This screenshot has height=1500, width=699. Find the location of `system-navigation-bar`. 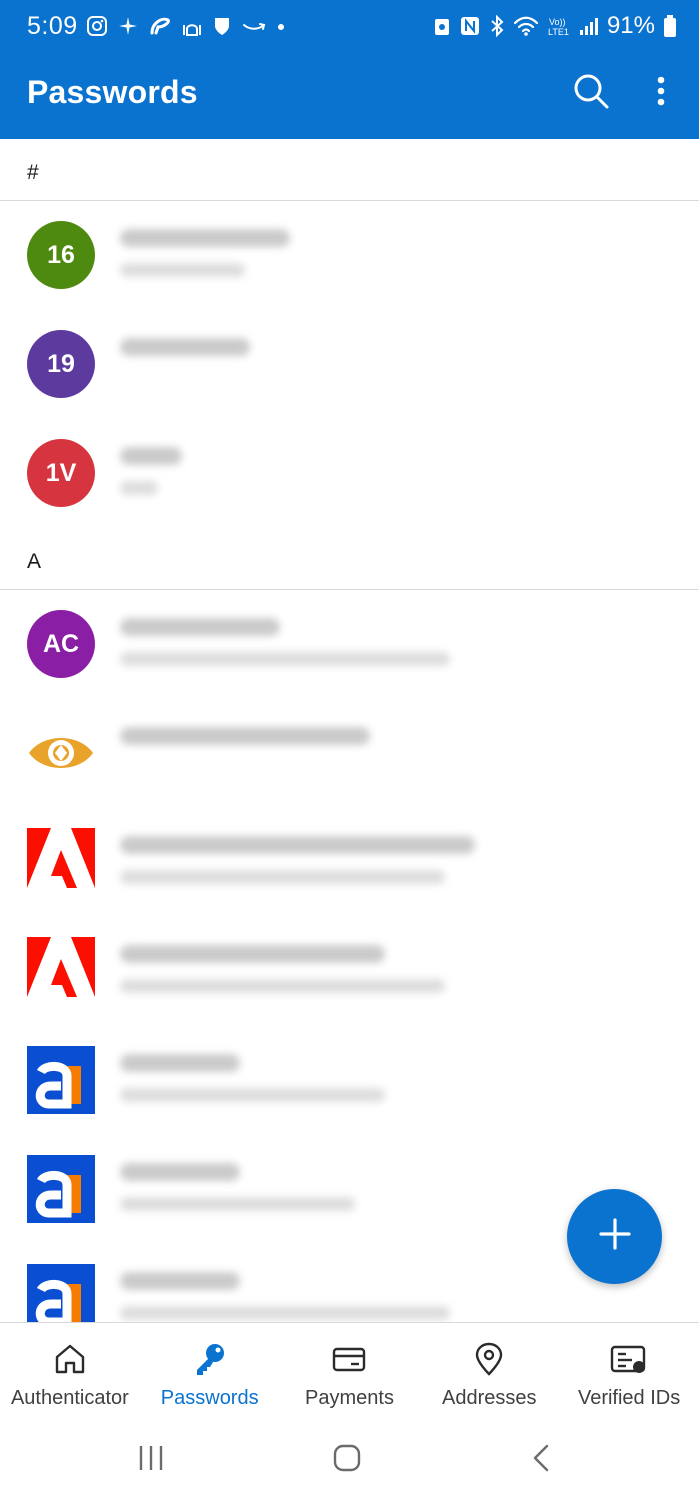

system-navigation-bar is located at coordinates (349, 1462).